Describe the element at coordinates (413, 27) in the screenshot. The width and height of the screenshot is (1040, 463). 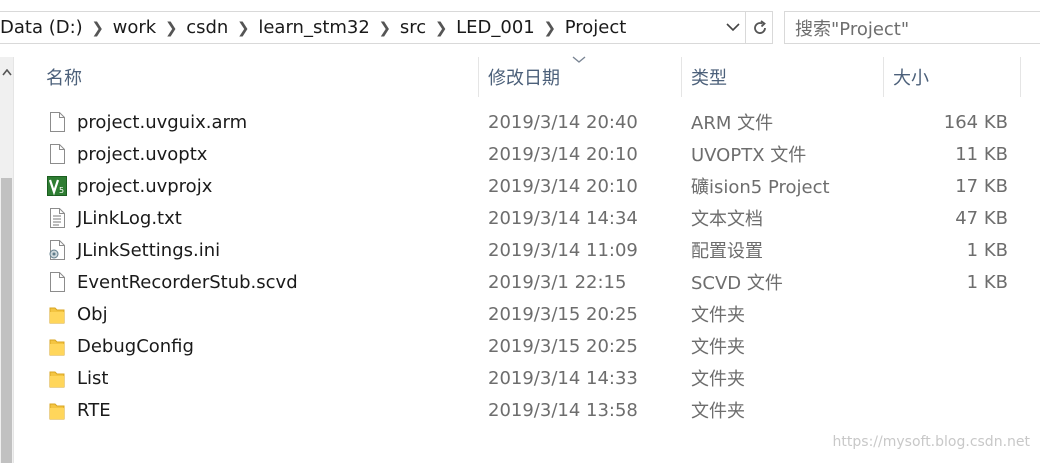
I see `breadcrumb-item: src` at that location.